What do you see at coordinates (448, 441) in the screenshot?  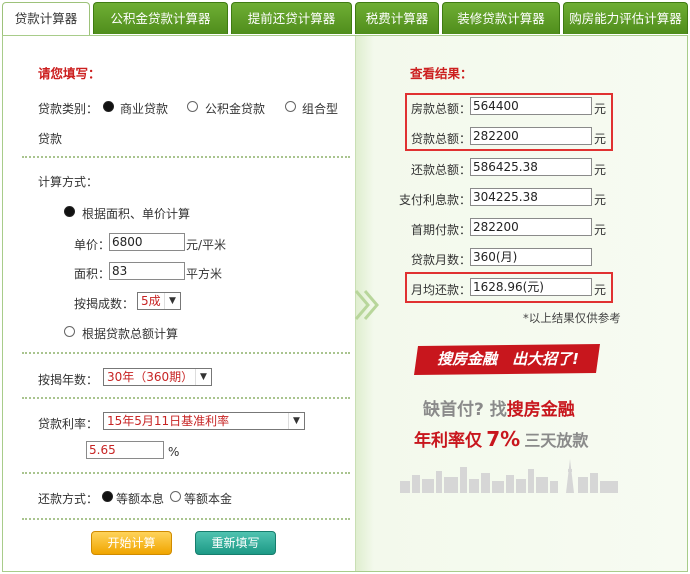 I see `promo-text: 年利率仅` at bounding box center [448, 441].